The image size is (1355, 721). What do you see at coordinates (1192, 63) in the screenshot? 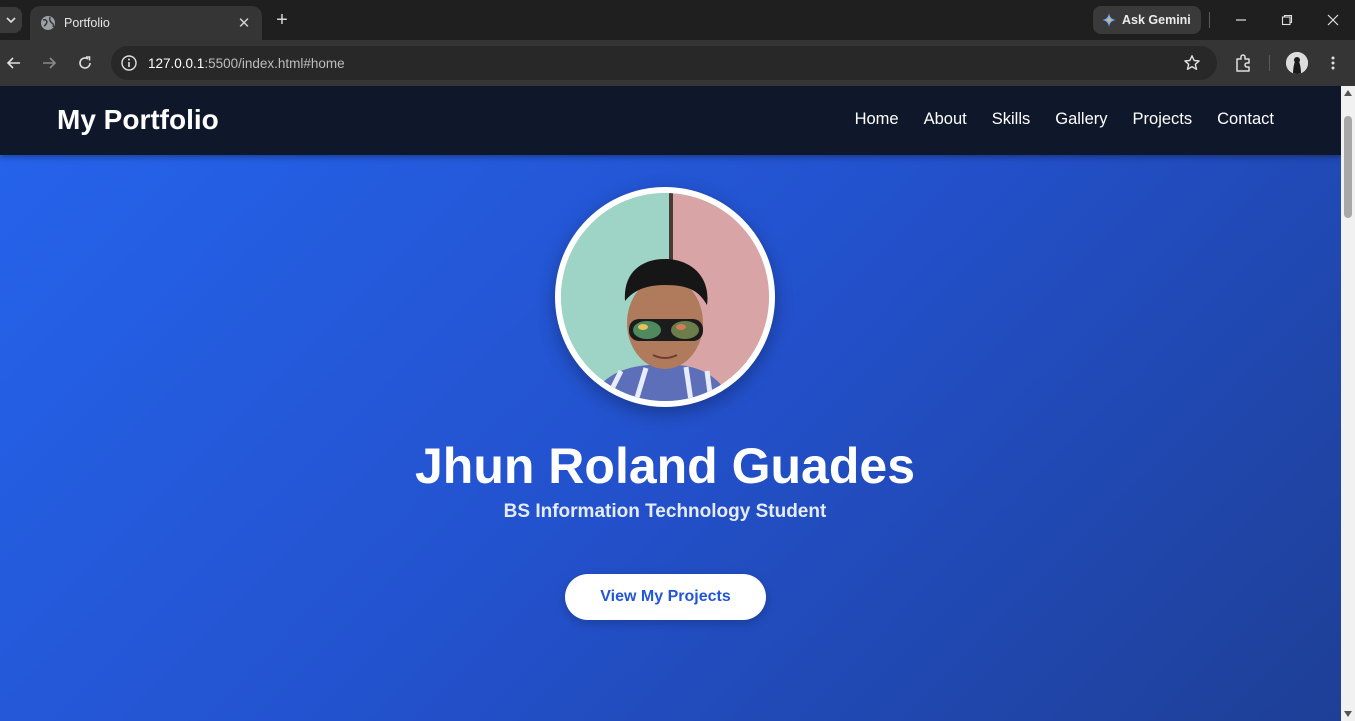
I see `bookmark-star-icon` at bounding box center [1192, 63].